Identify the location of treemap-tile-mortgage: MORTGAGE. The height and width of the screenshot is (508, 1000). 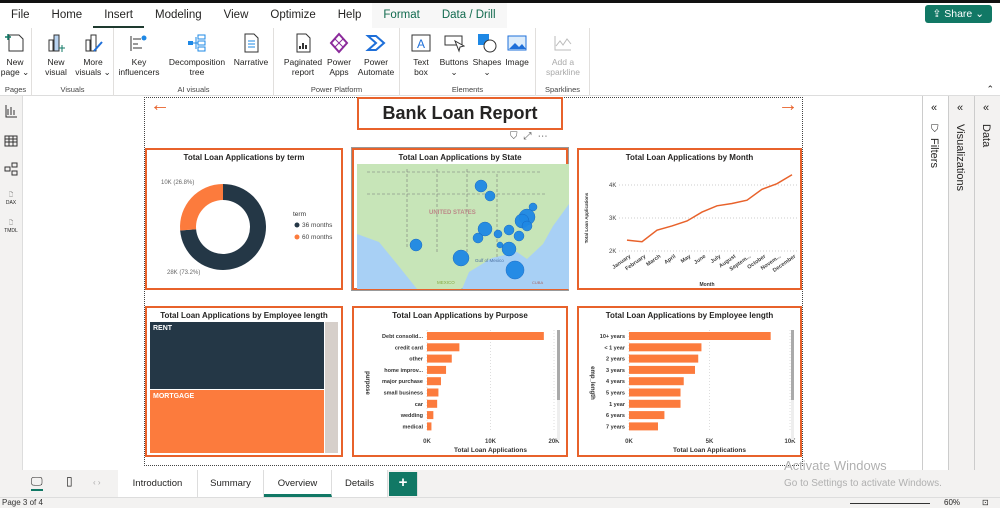
(237, 421).